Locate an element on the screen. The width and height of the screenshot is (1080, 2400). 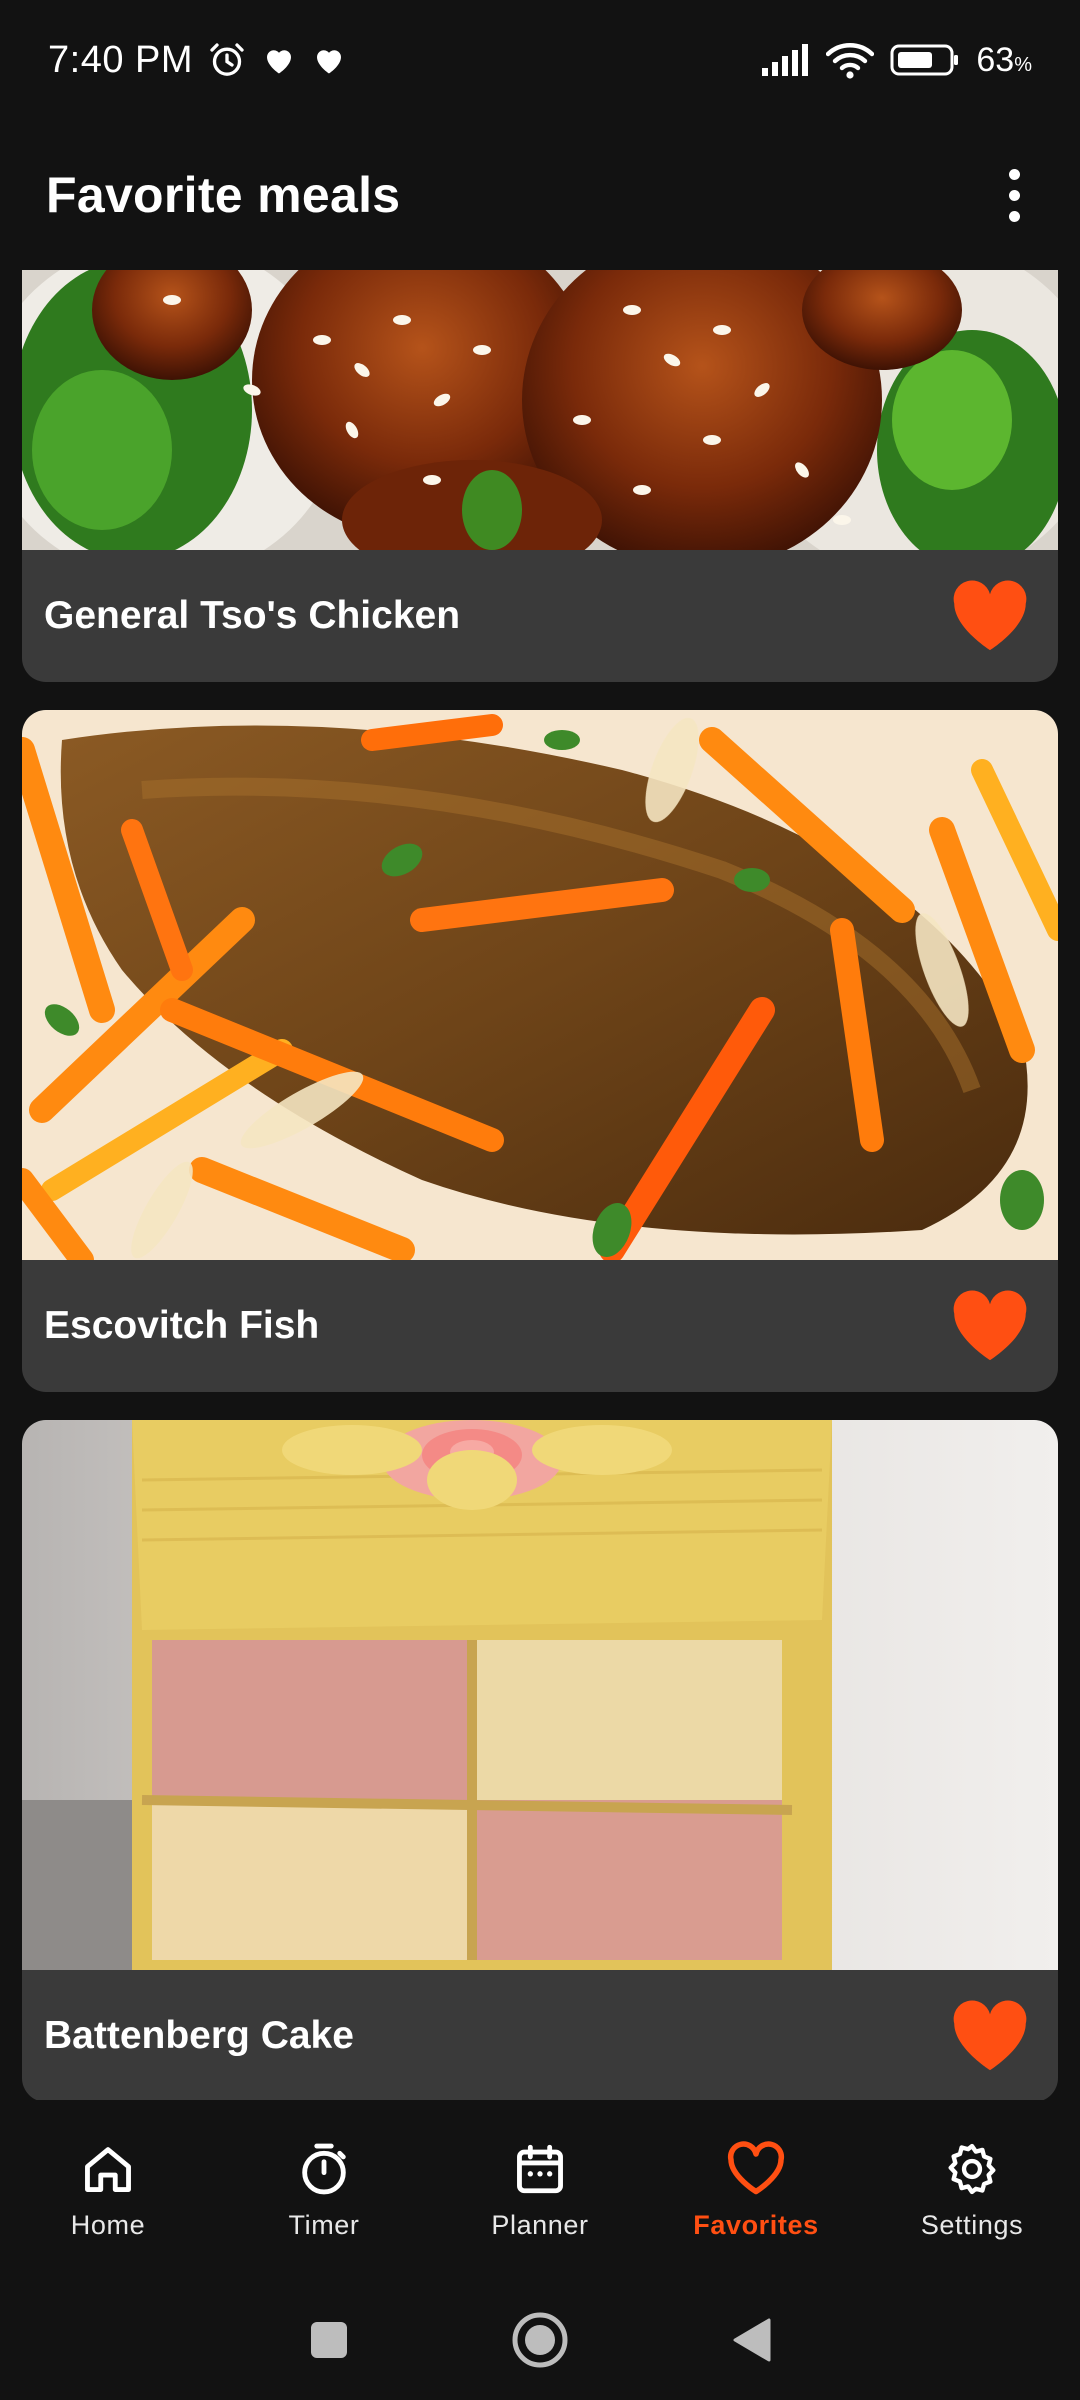
battery-icon is located at coordinates (924, 60).